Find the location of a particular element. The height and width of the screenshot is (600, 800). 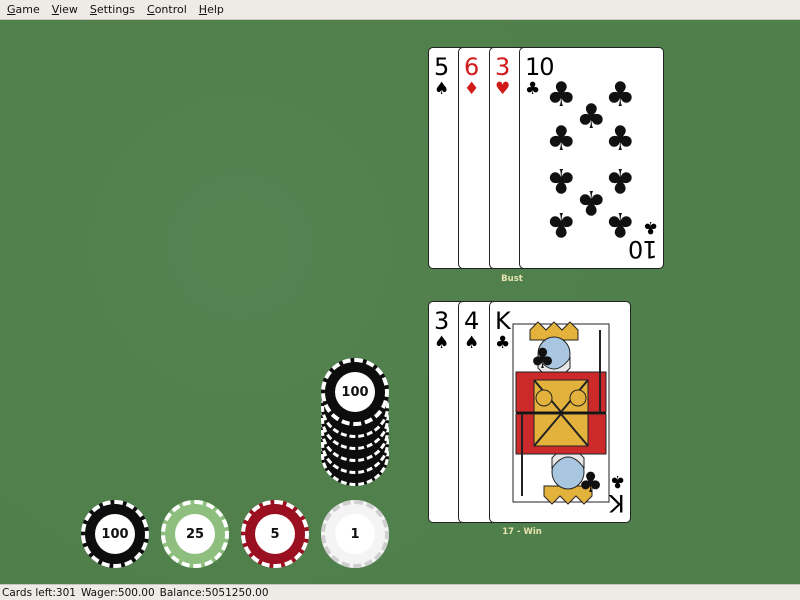

menu-view: View is located at coordinates (65, 9).